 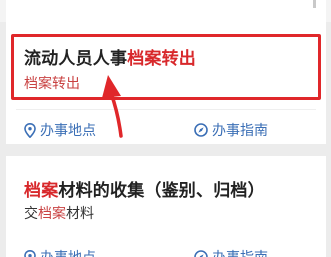 I want to click on scrollbar-thumb, so click(x=314, y=4).